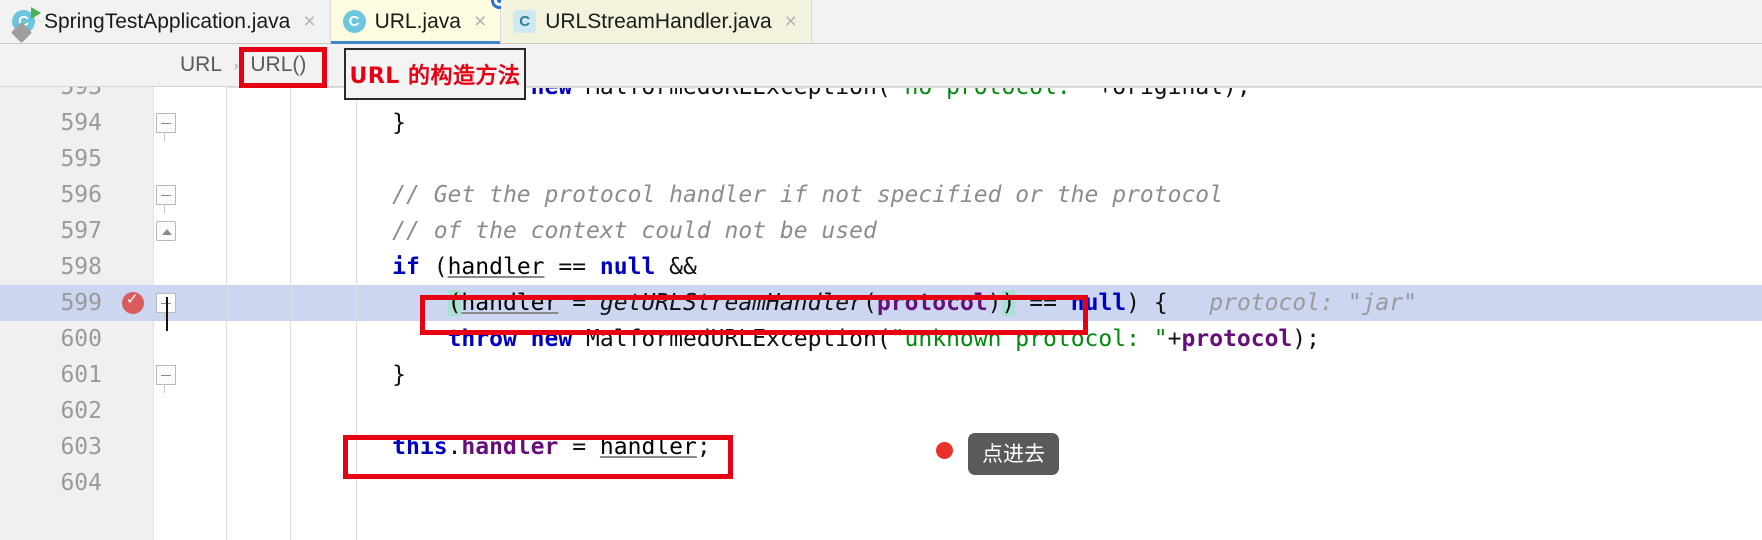 The width and height of the screenshot is (1762, 540). I want to click on tab-url-stream-handler-java: C URLStreamHandler.java ×, so click(656, 21).